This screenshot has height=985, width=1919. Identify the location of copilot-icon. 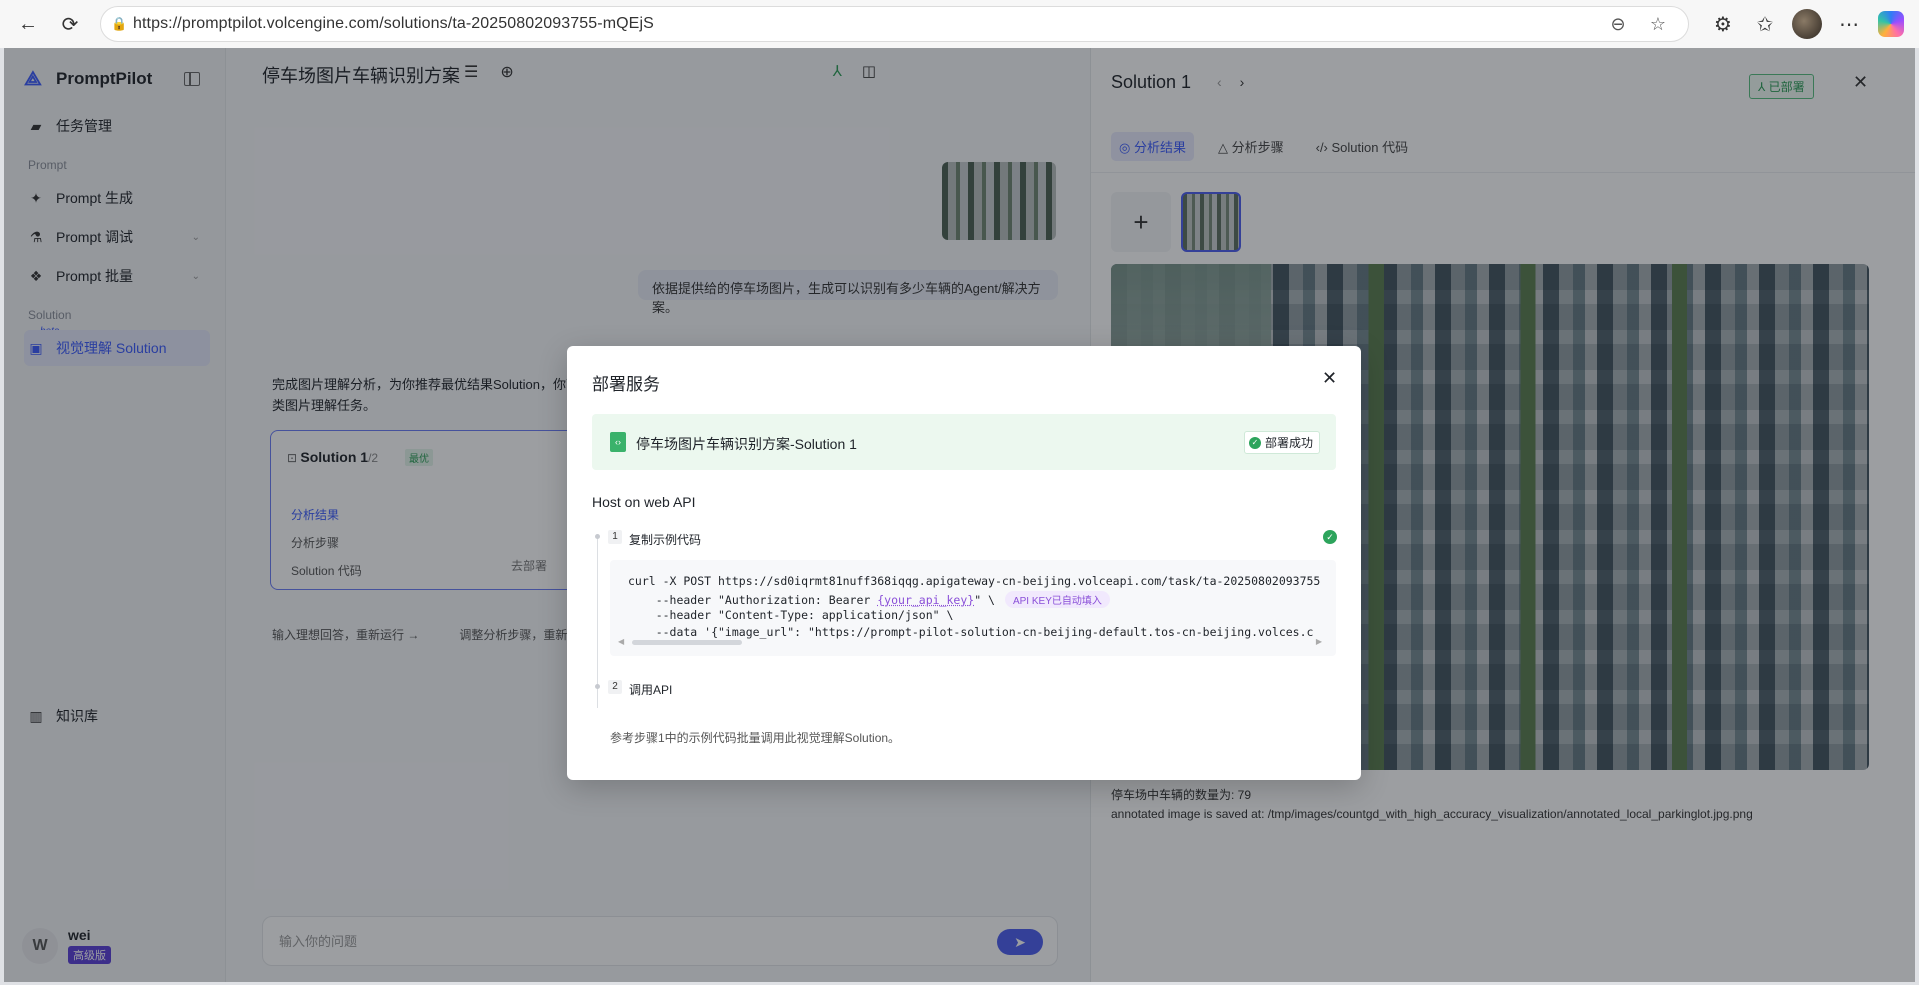
(1891, 24).